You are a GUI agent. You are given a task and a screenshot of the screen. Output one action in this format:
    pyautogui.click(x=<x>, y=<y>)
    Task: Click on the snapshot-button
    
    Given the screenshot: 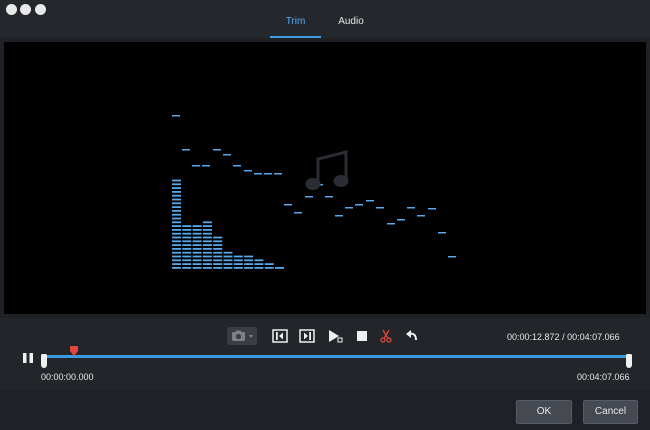 What is the action you would take?
    pyautogui.click(x=242, y=336)
    